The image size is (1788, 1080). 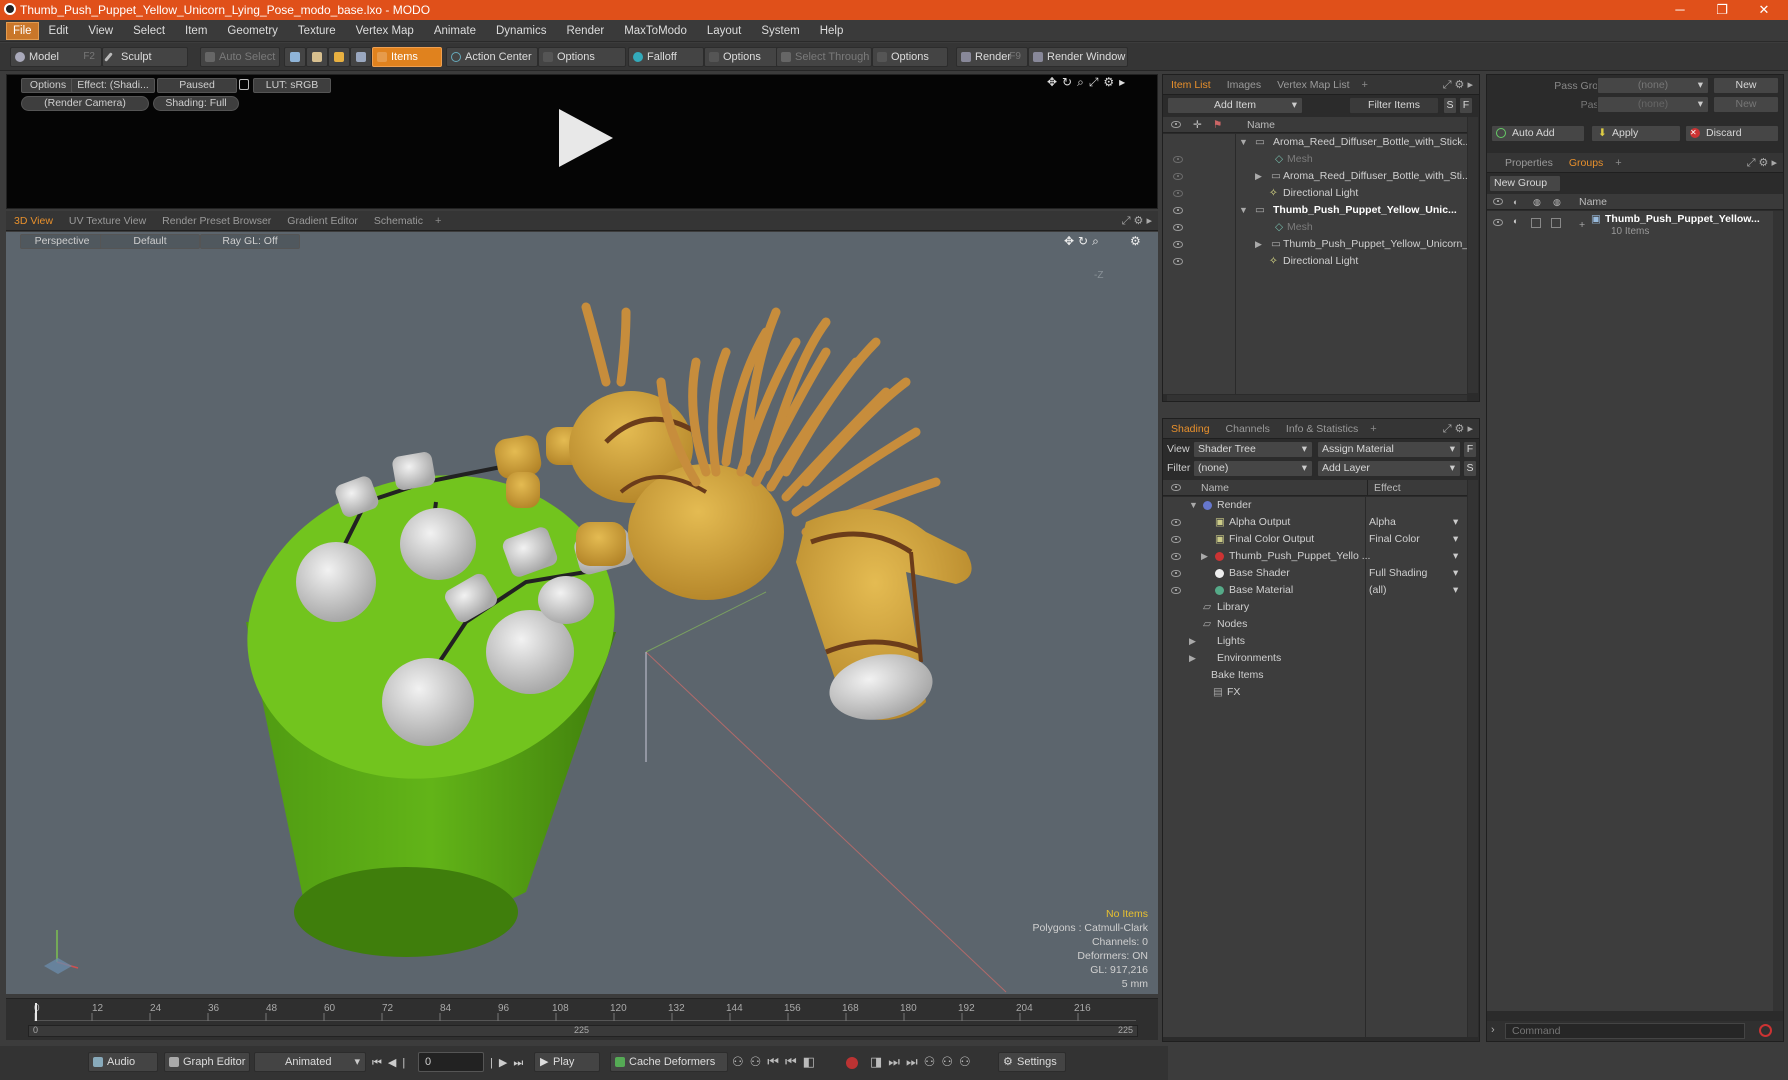 I want to click on menu-edit: Edit, so click(x=59, y=31).